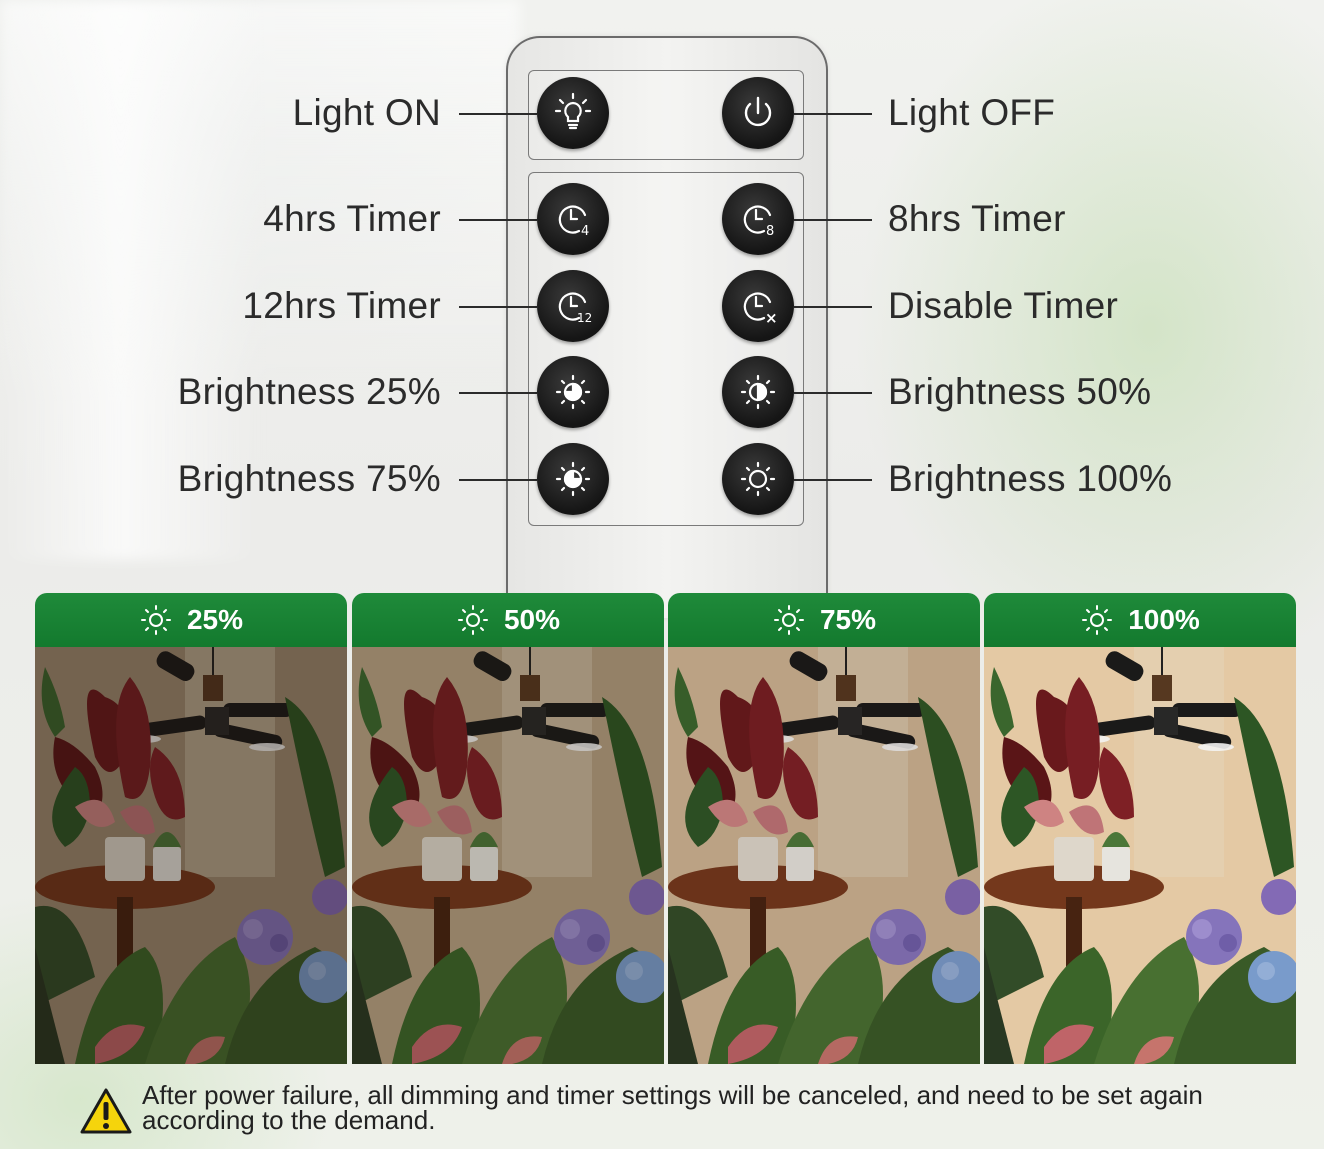  I want to click on svg-text: 12, so click(584, 318).